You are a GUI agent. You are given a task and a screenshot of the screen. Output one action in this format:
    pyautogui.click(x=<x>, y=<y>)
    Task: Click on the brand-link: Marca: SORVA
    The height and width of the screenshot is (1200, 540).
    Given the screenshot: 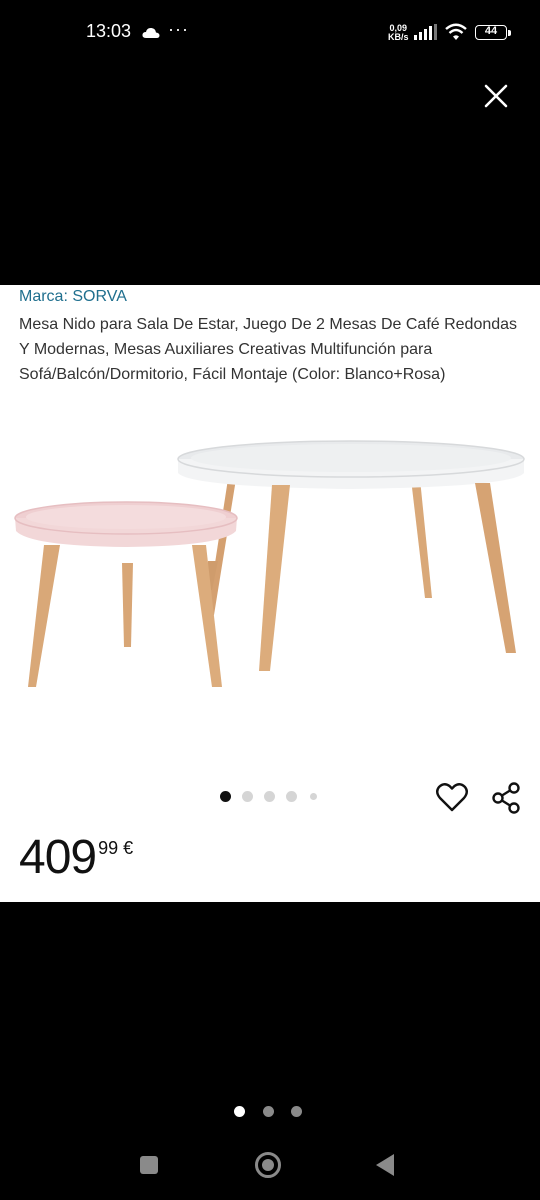 What is the action you would take?
    pyautogui.click(x=73, y=297)
    